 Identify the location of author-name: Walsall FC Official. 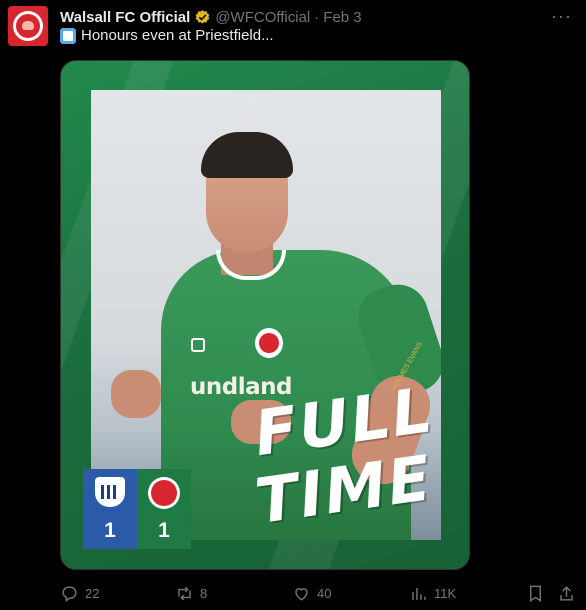
(125, 17).